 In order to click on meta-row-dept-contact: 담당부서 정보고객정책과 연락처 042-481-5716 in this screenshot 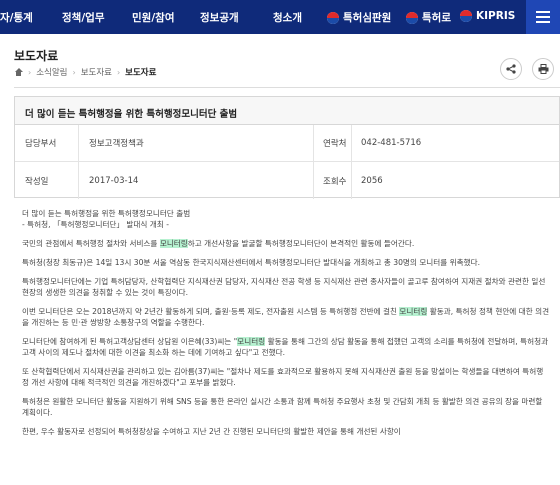, I will do `click(287, 143)`.